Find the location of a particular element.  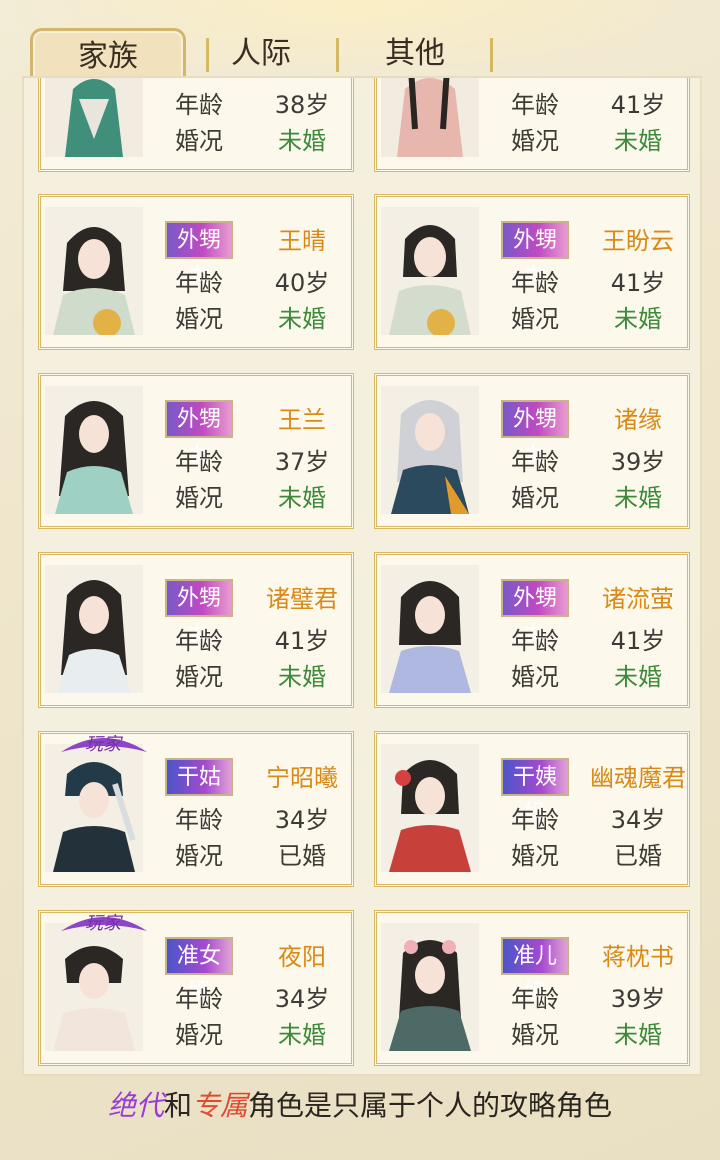

character-card: 玩家 干姑 宁昭曦 年龄 34岁 婚况 已婚 is located at coordinates (196, 809).